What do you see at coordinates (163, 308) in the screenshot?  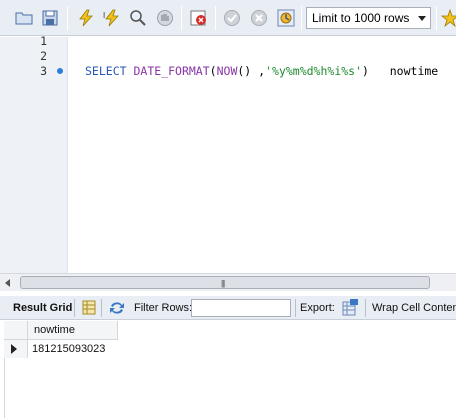 I see `filter-rows-label: Filter Rows:` at bounding box center [163, 308].